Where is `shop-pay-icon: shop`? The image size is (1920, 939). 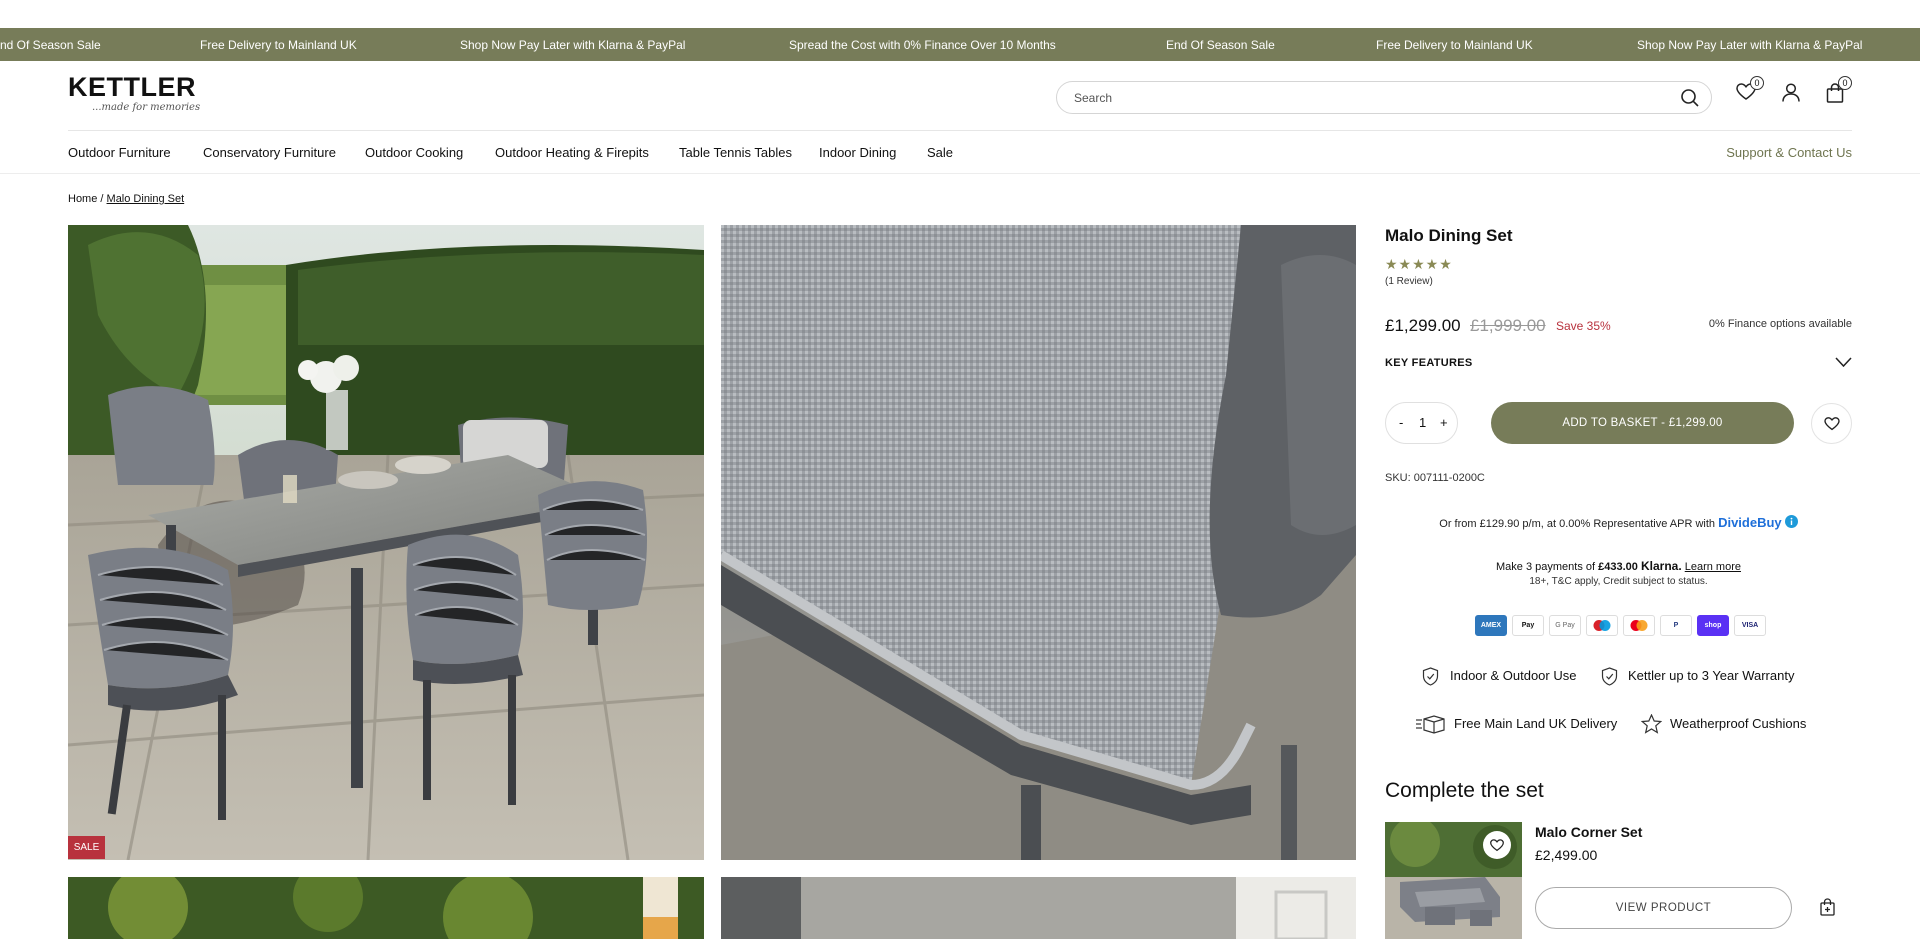 shop-pay-icon: shop is located at coordinates (1713, 625).